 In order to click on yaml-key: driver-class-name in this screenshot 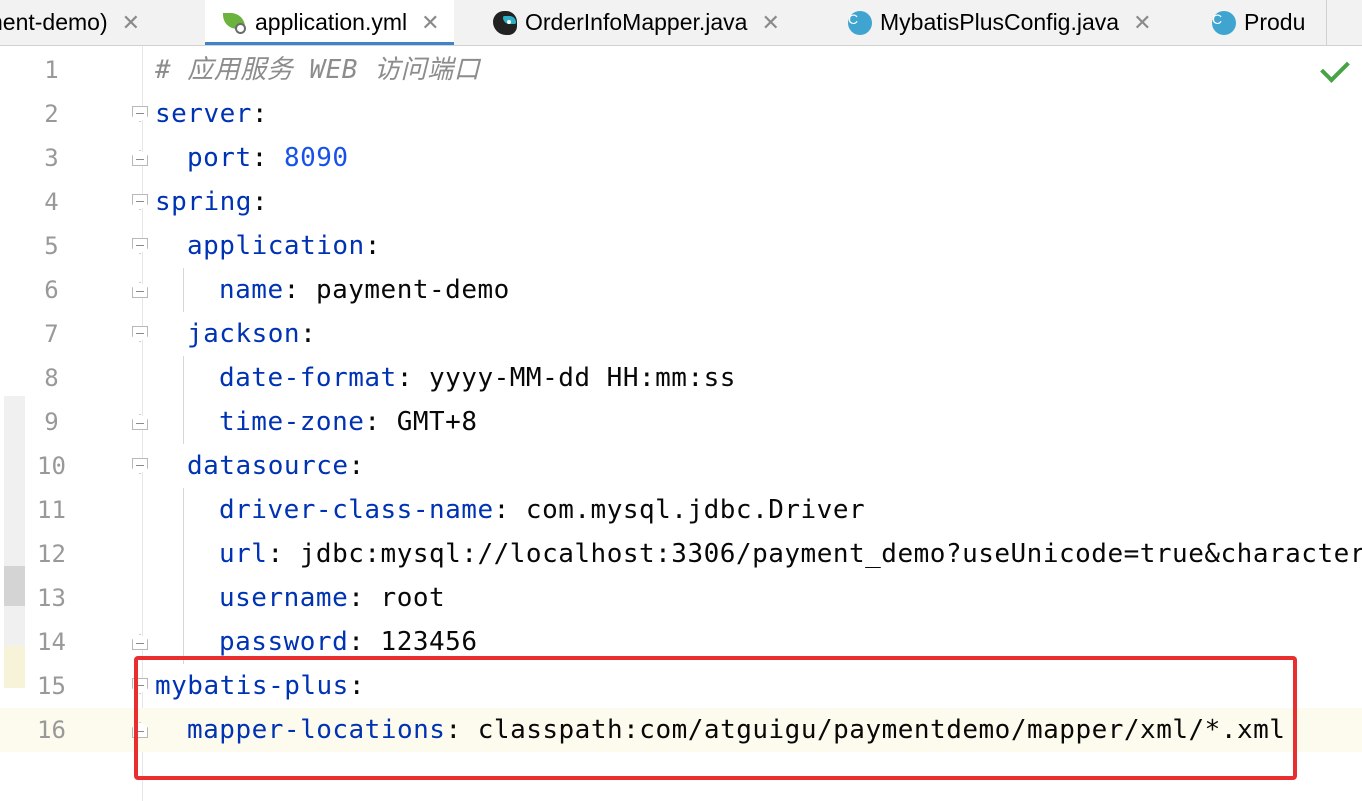, I will do `click(356, 510)`.